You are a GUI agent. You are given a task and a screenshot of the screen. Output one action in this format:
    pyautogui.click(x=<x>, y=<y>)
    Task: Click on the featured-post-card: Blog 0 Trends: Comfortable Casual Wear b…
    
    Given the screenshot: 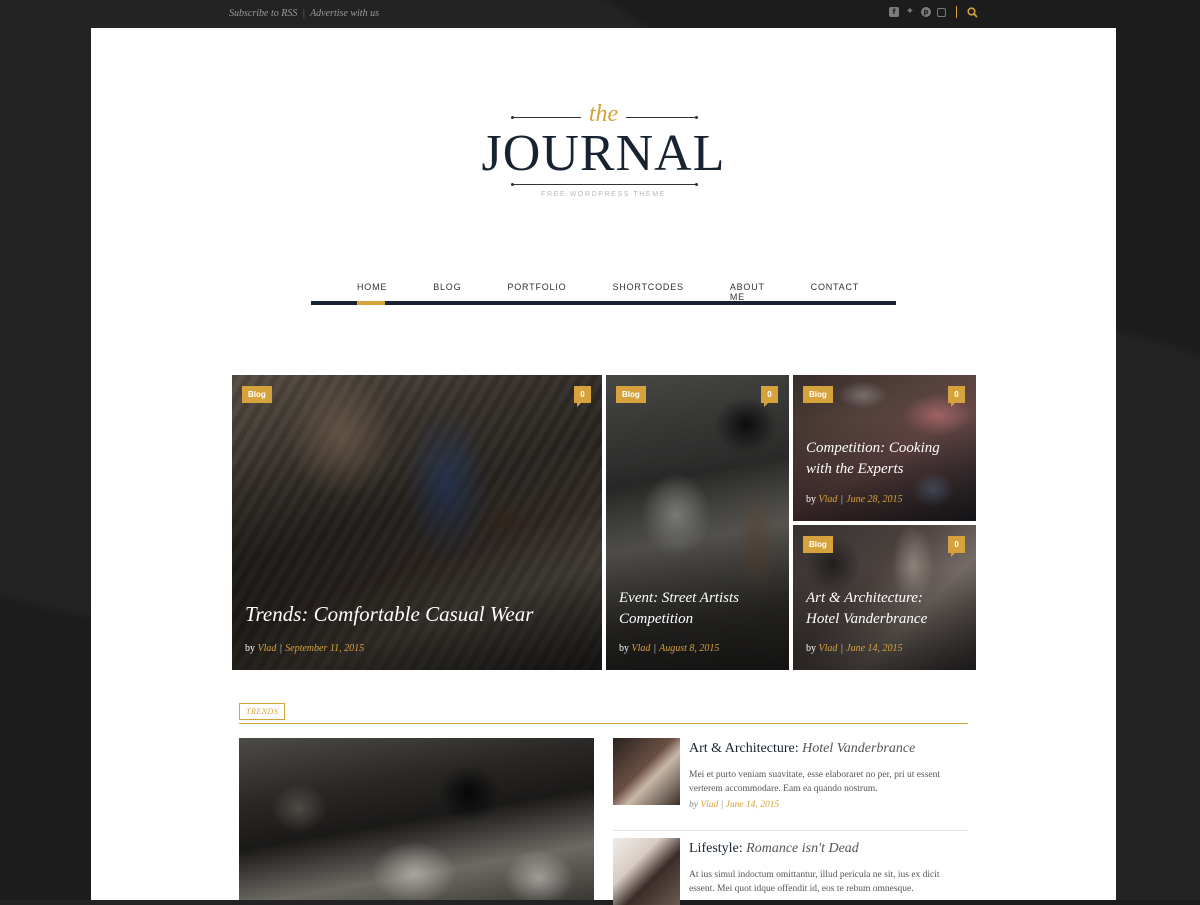 What is the action you would take?
    pyautogui.click(x=417, y=522)
    